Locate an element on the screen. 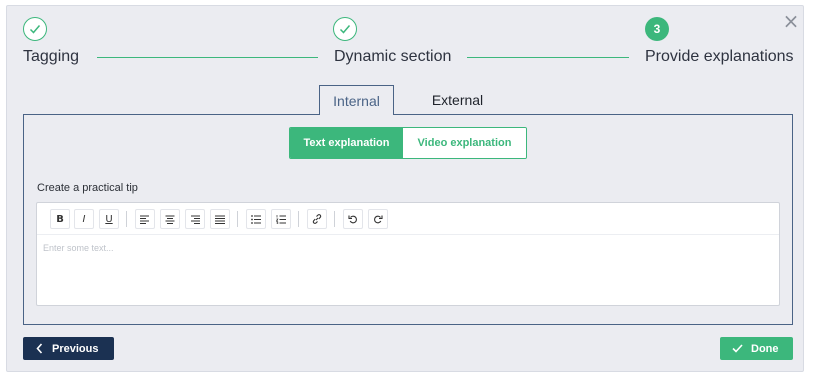 This screenshot has height=379, width=816. align-center-icon is located at coordinates (170, 219).